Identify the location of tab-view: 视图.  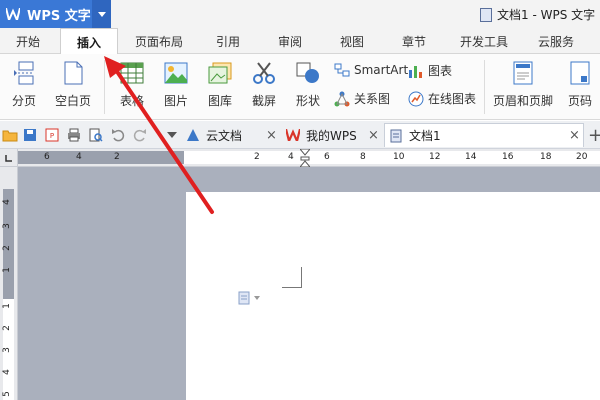
(352, 41).